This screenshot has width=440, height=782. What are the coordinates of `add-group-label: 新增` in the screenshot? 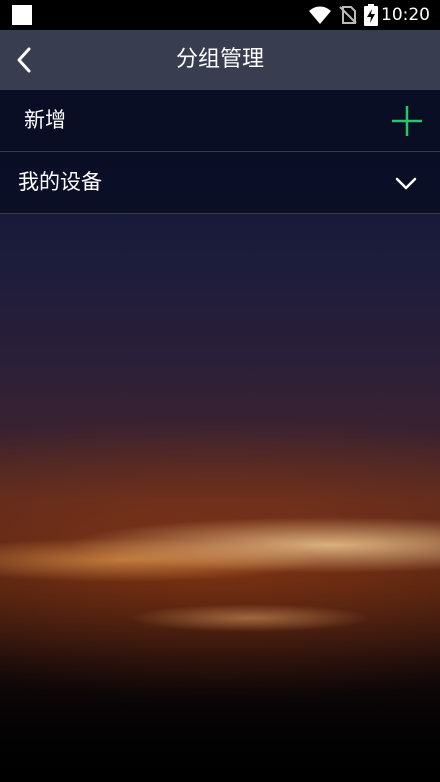 It's located at (45, 120).